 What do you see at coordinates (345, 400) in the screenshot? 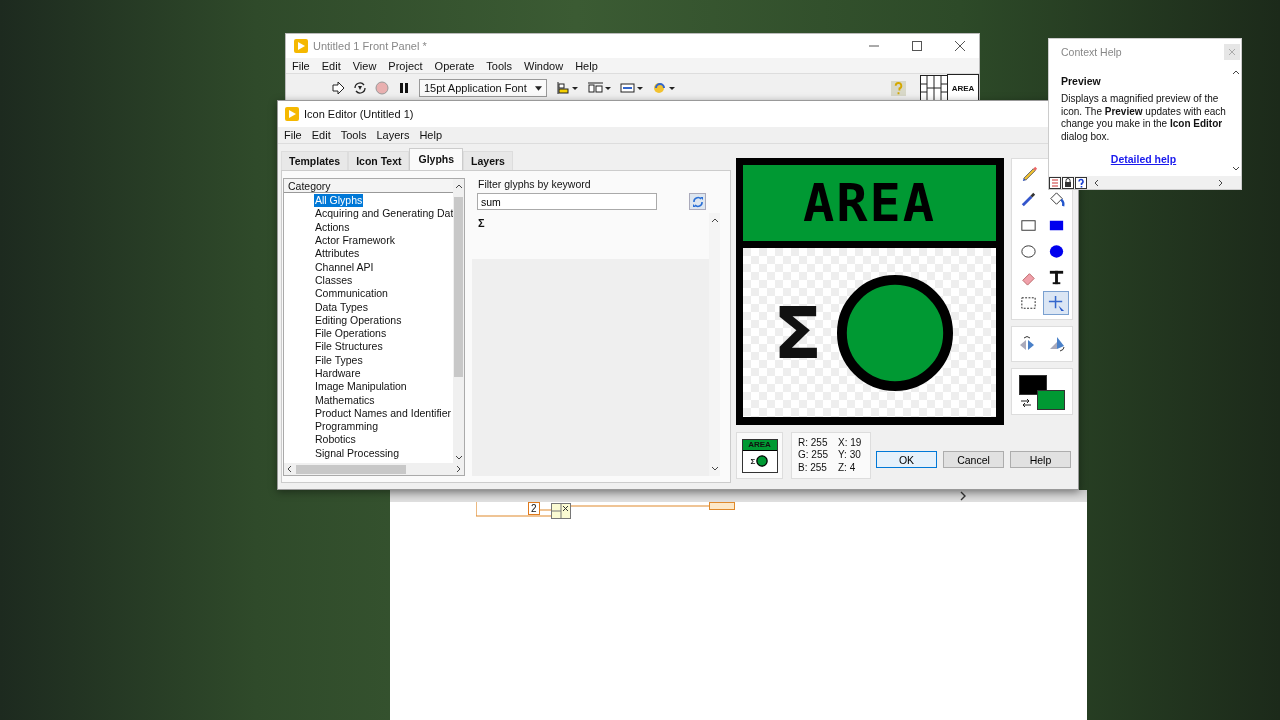
I see `category-item: Mathematics` at bounding box center [345, 400].